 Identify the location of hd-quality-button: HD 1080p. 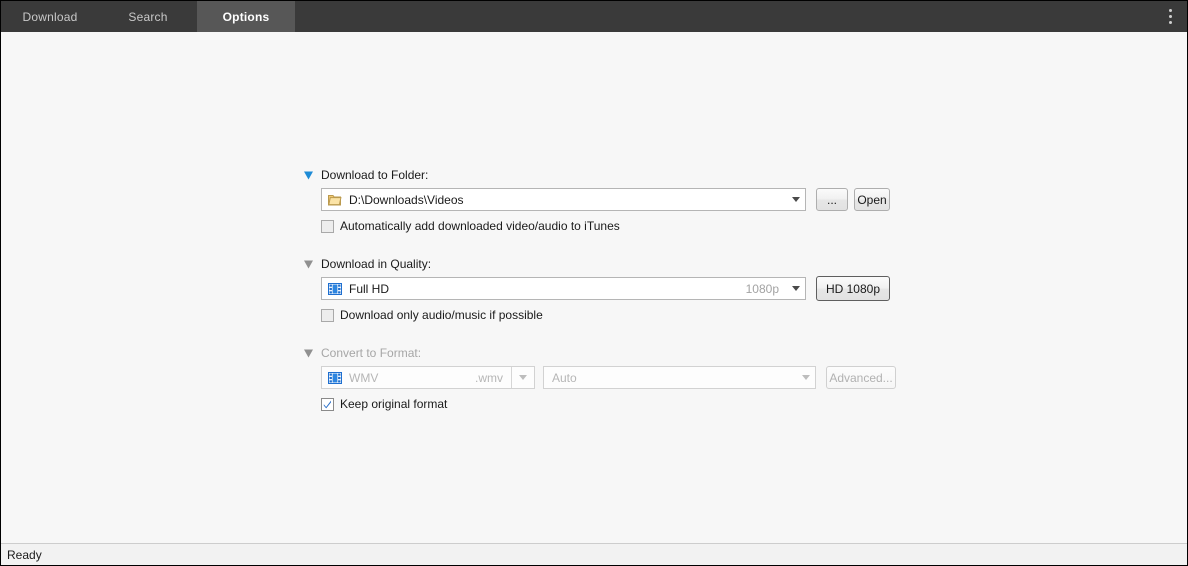
(853, 288).